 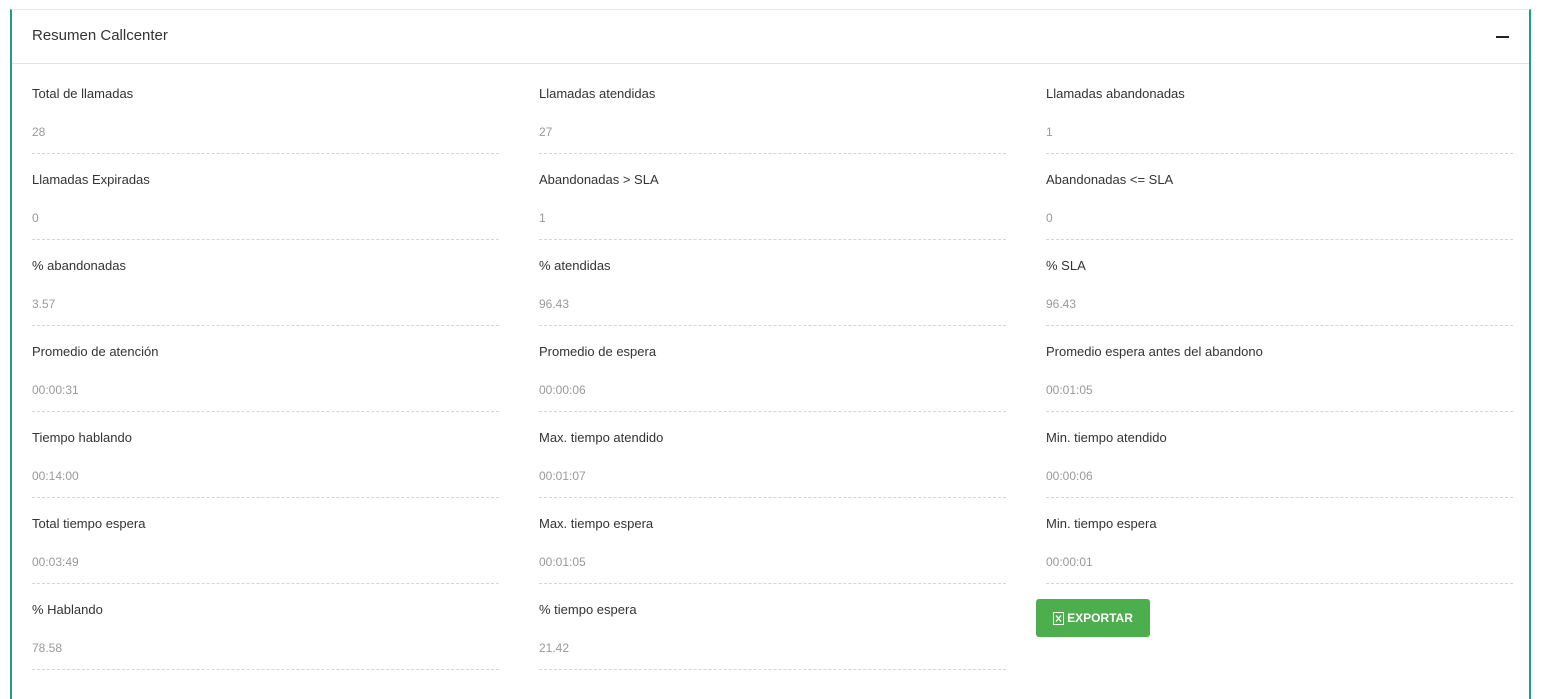 What do you see at coordinates (596, 523) in the screenshot?
I see `field-label-max-tiempo-espera: Max. tiempo espera` at bounding box center [596, 523].